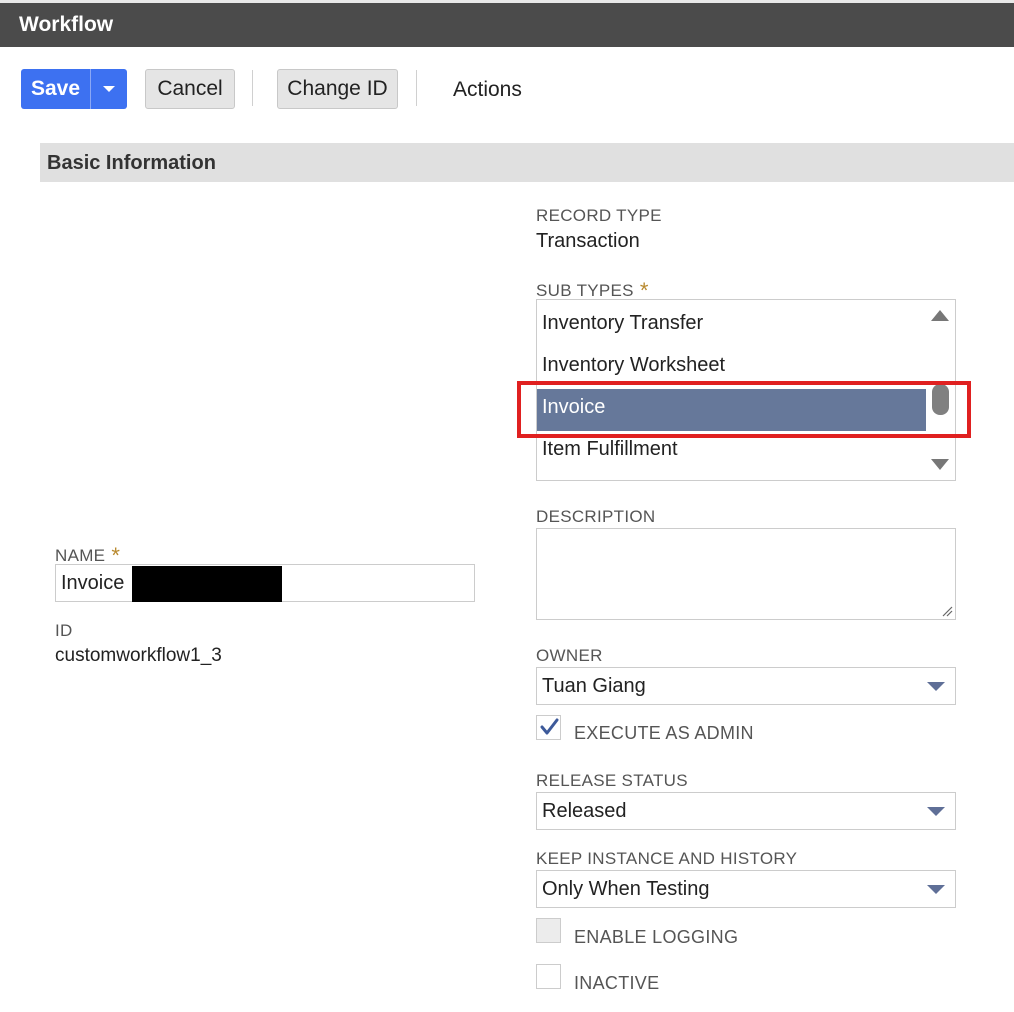 Image resolution: width=1014 pixels, height=1012 pixels. I want to click on inactive-checkbox, so click(548, 976).